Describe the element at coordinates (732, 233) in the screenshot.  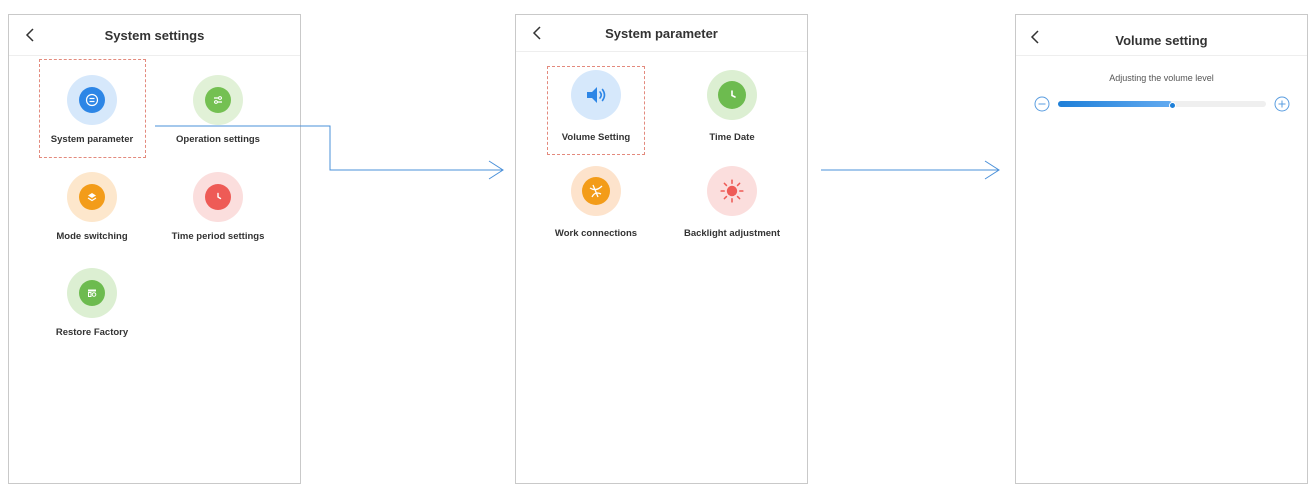
I see `tile-label: Backlight adjustment` at that location.